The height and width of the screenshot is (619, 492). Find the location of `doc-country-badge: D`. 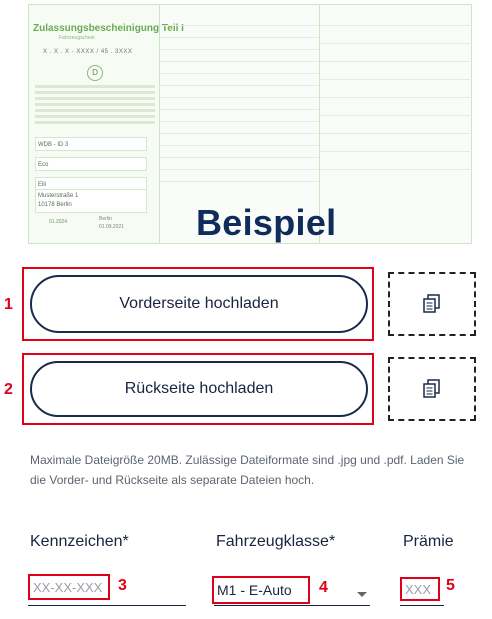

doc-country-badge: D is located at coordinates (95, 73).